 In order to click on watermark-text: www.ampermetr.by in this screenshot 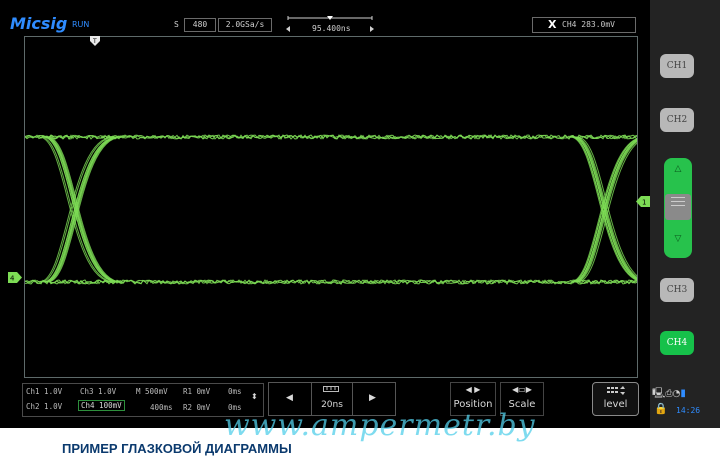, I will do `click(380, 425)`.